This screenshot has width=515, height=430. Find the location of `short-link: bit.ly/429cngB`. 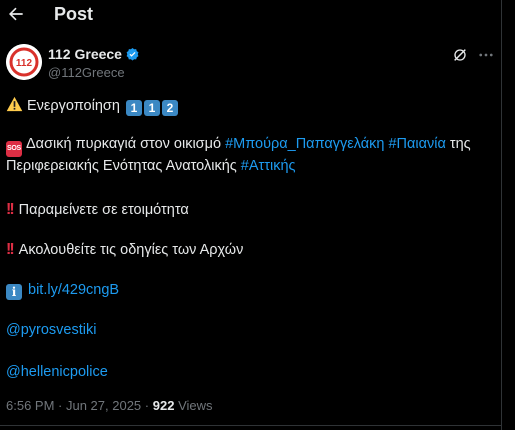

short-link: bit.ly/429cngB is located at coordinates (73, 290).